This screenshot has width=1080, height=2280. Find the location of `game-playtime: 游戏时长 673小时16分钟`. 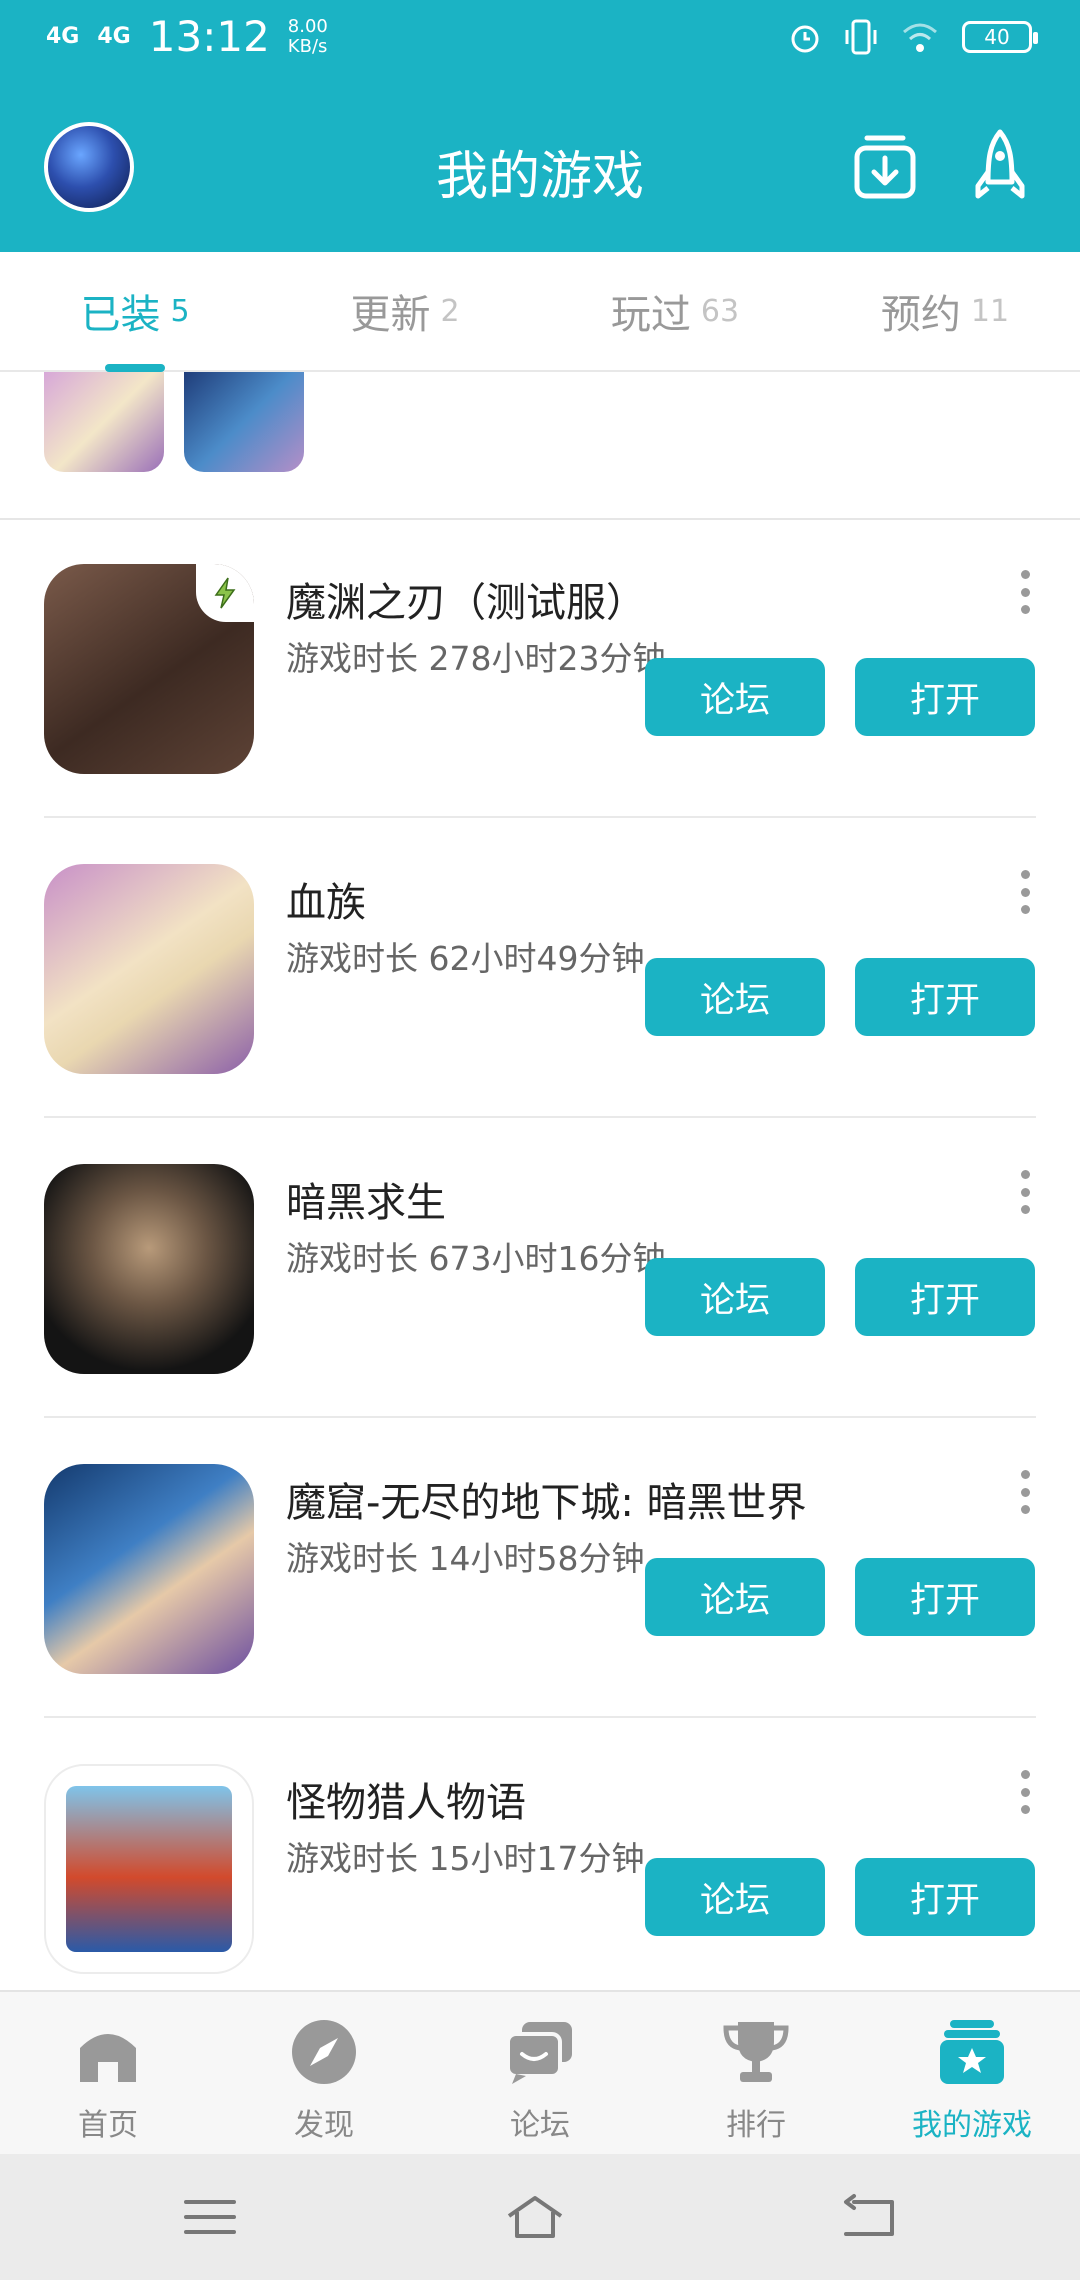

game-playtime: 游戏时长 673小时16分钟 is located at coordinates (476, 1258).